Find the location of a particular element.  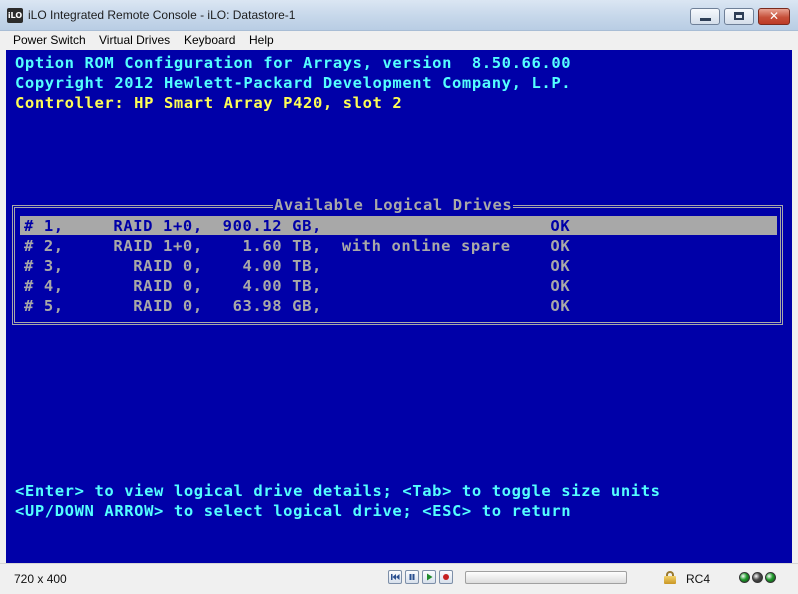

menu-keyboard: Keyboard is located at coordinates (209, 40).